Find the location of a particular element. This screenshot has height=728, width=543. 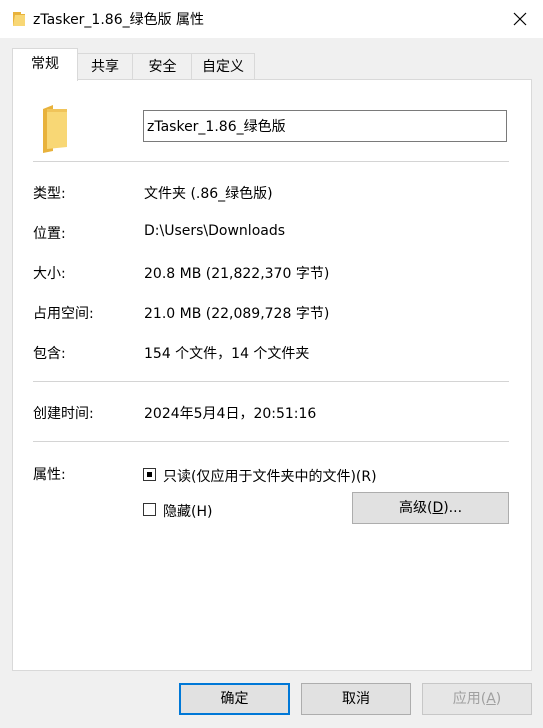

tab-security: 安全 is located at coordinates (162, 66).